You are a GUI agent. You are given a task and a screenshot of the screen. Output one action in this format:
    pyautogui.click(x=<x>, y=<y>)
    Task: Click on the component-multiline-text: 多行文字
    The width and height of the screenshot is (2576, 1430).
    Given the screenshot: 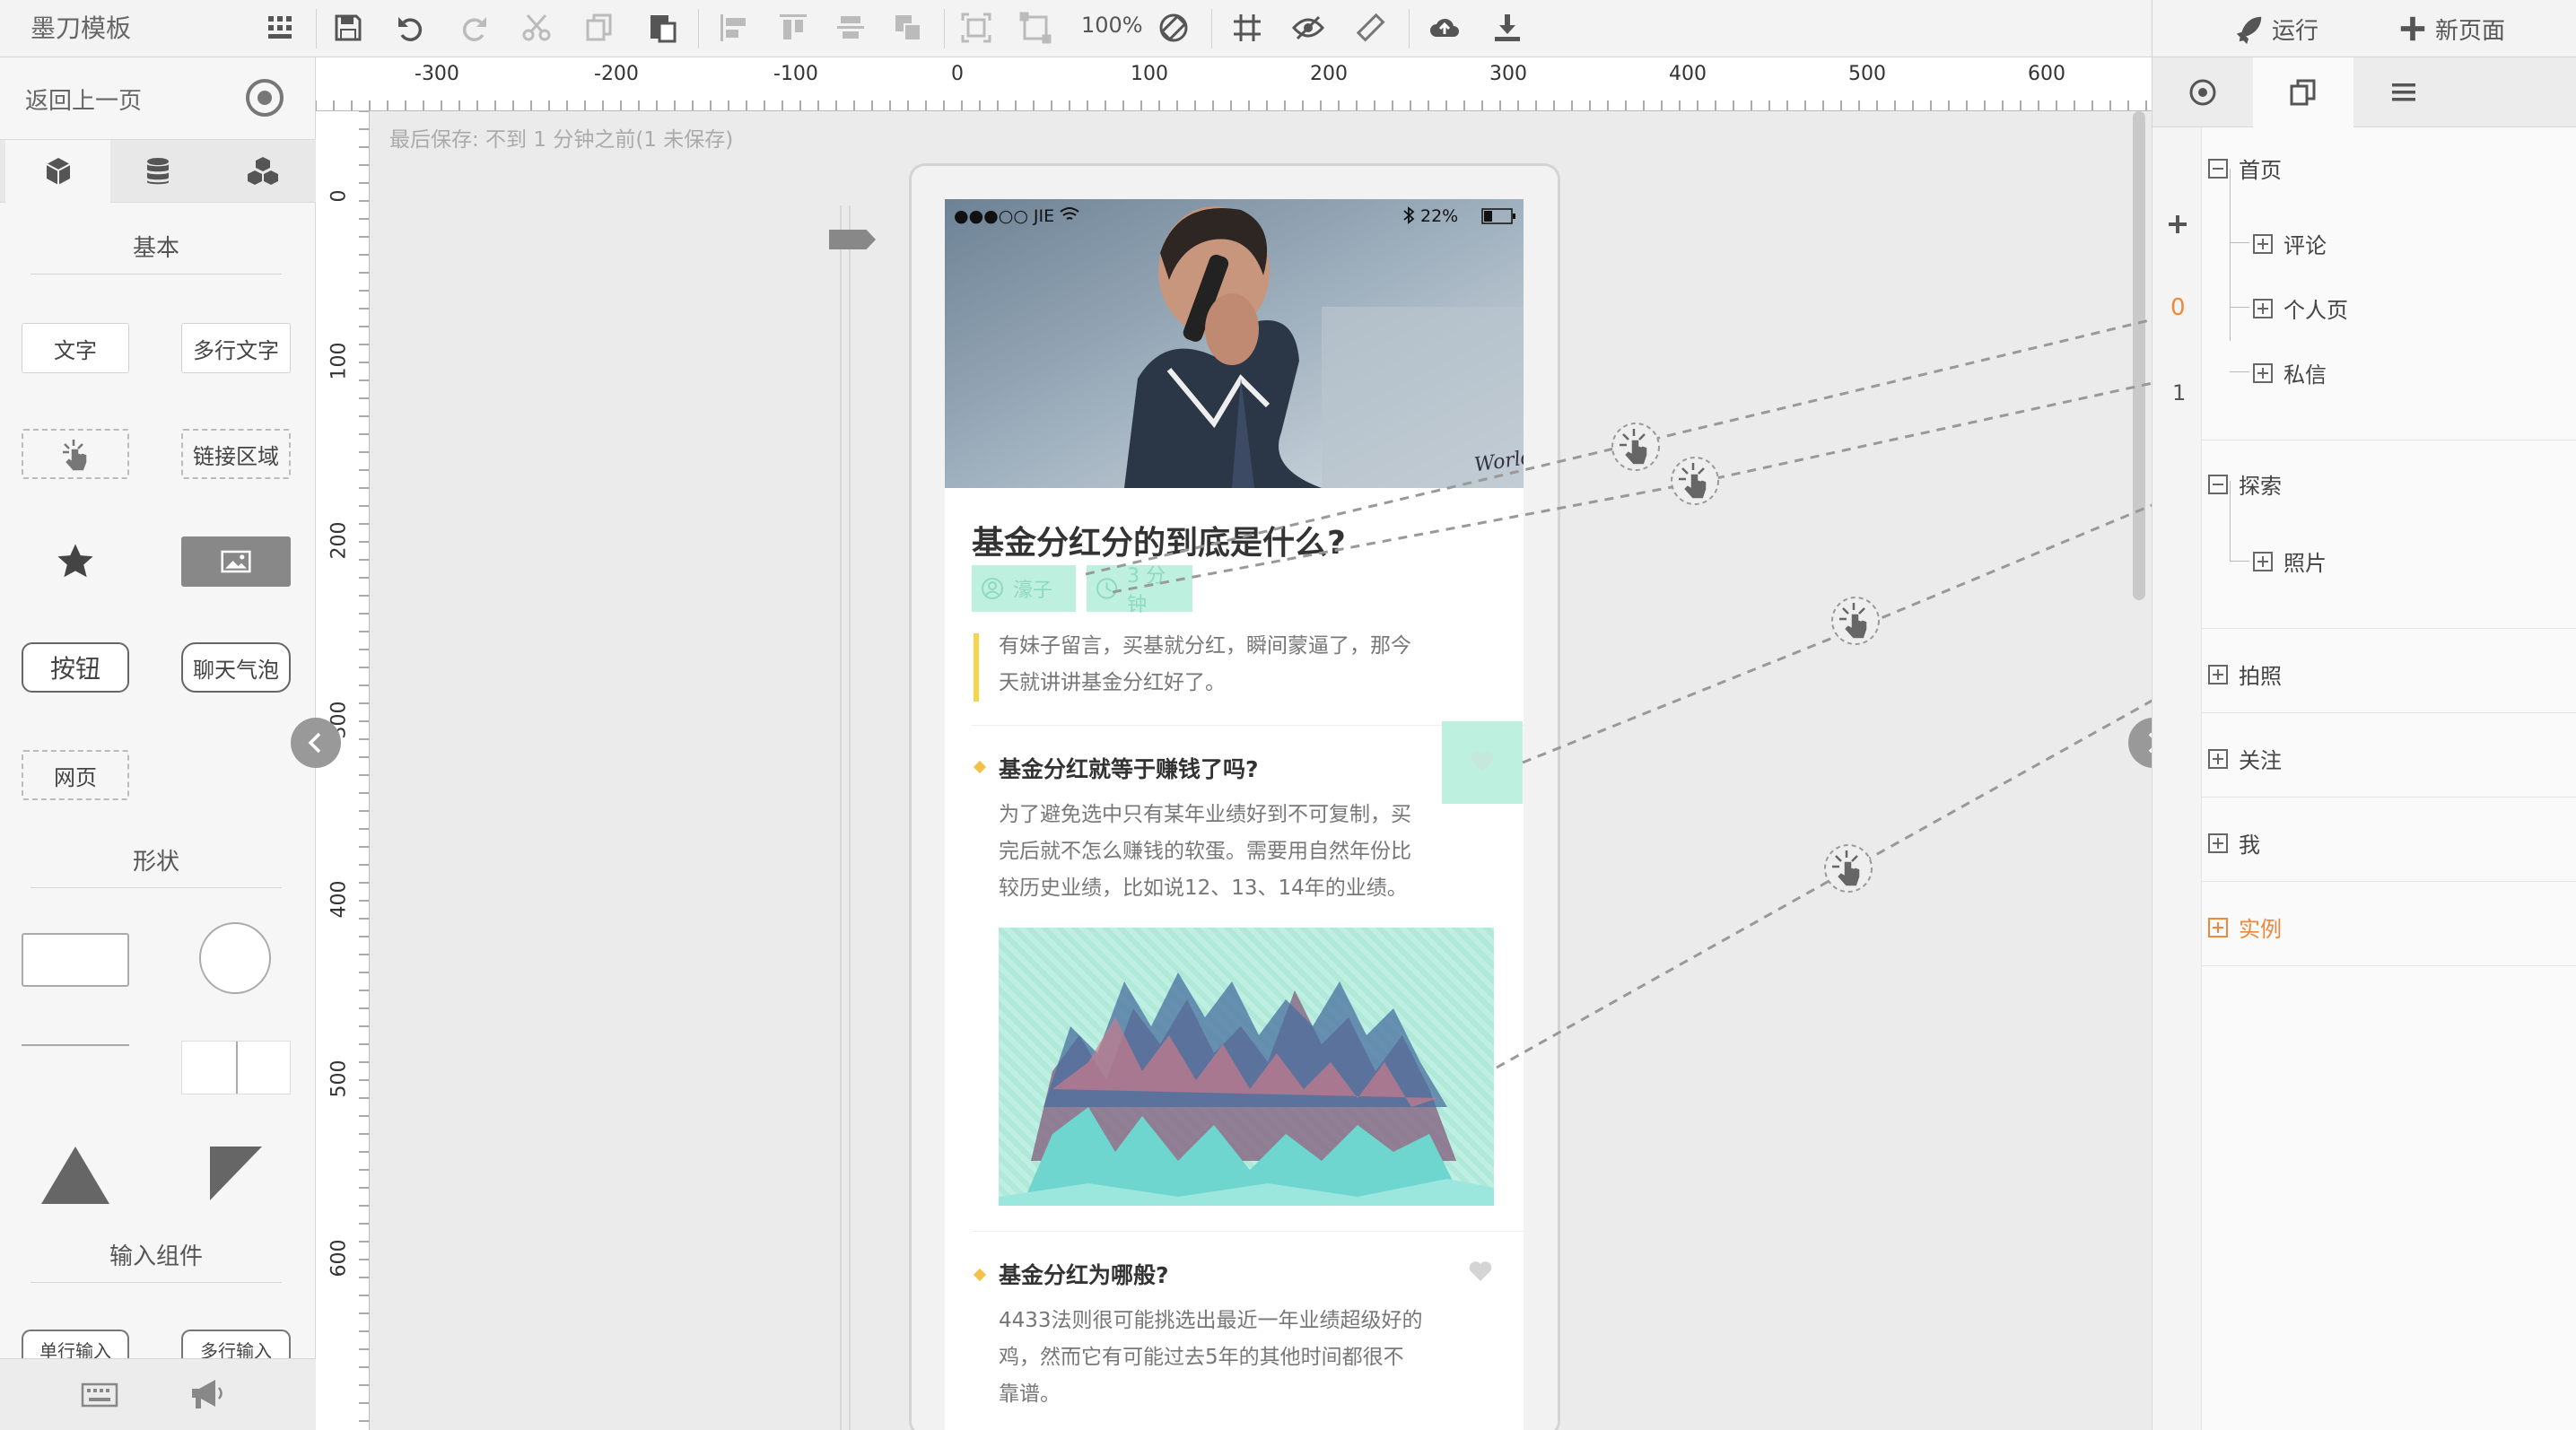 What is the action you would take?
    pyautogui.click(x=236, y=348)
    